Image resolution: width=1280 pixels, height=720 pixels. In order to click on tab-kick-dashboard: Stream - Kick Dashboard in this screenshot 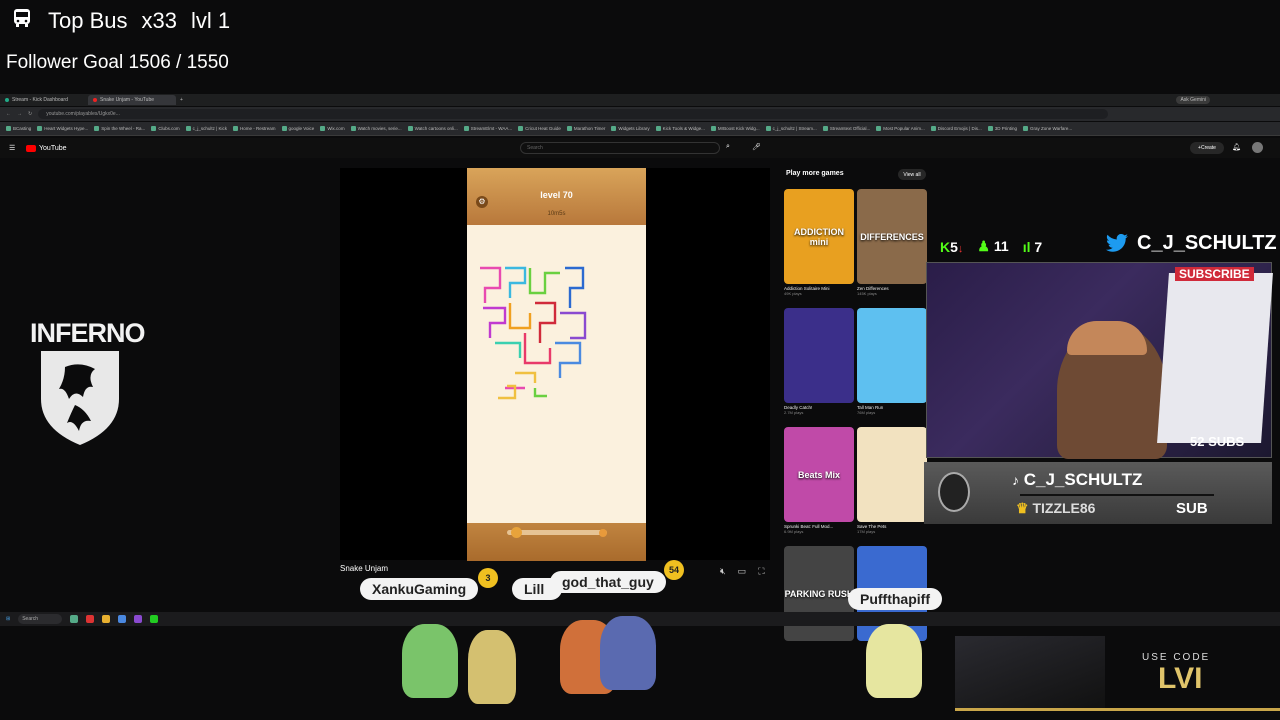, I will do `click(44, 100)`.